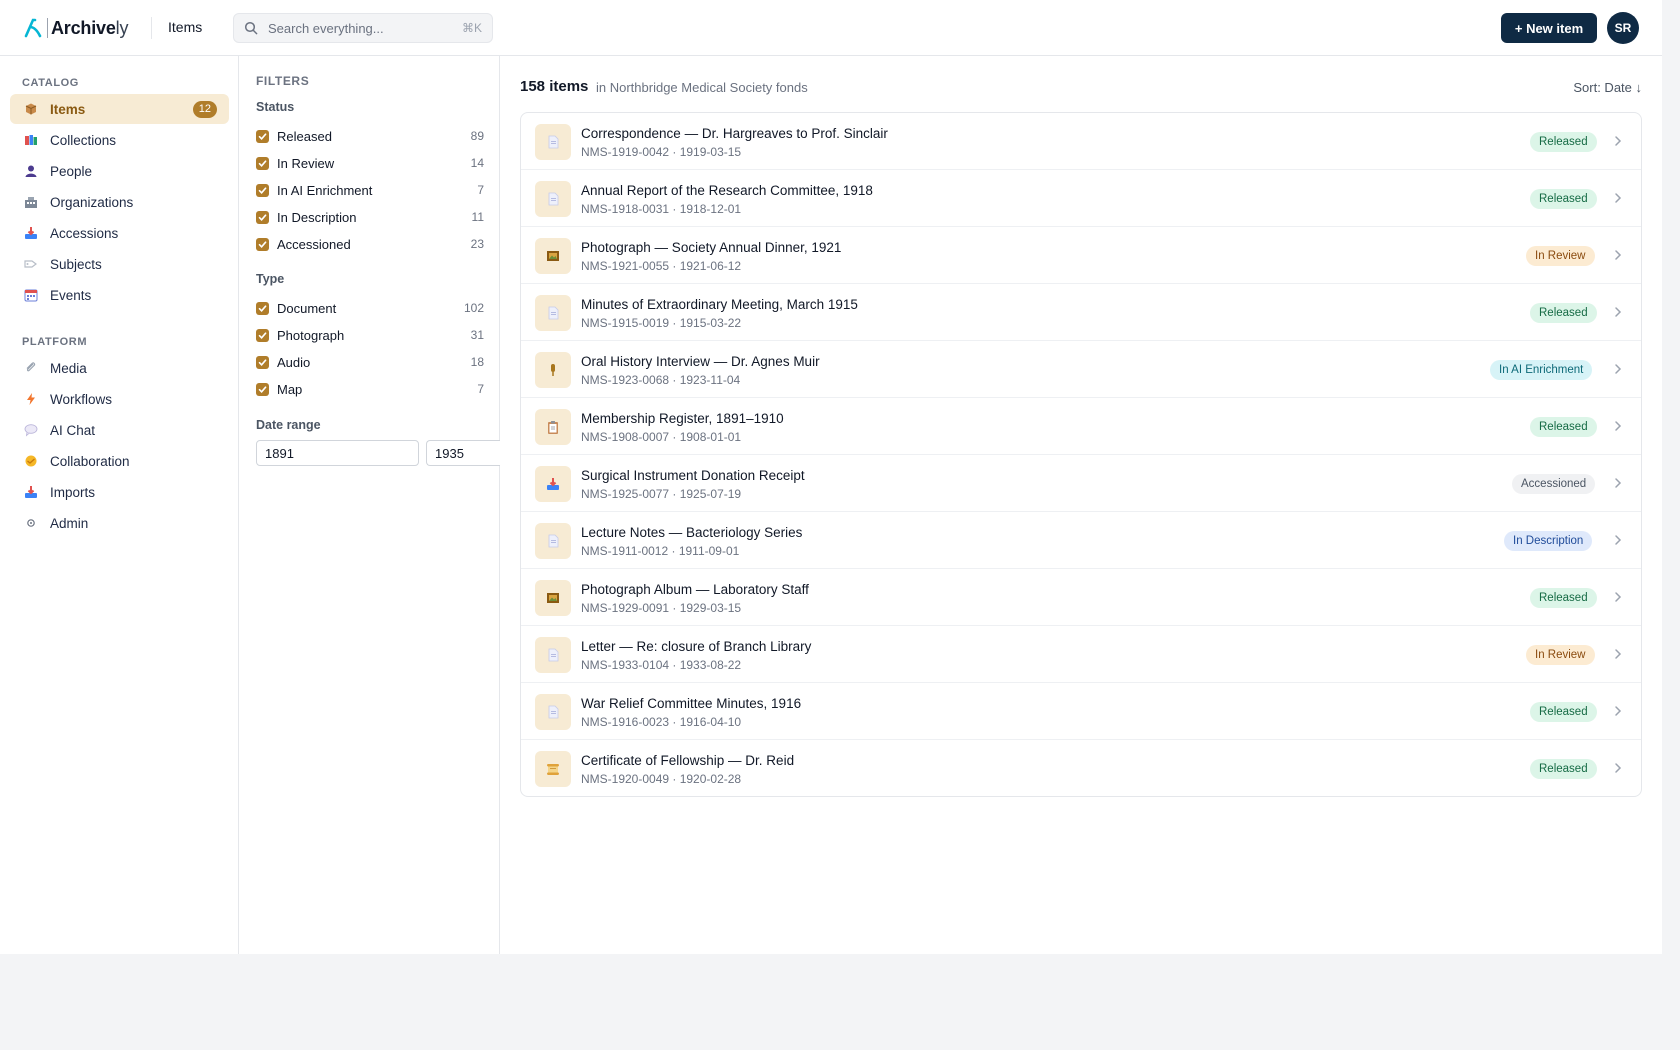 Image resolution: width=1680 pixels, height=1050 pixels. What do you see at coordinates (119, 295) in the screenshot?
I see `sidebar-item-events: Events` at bounding box center [119, 295].